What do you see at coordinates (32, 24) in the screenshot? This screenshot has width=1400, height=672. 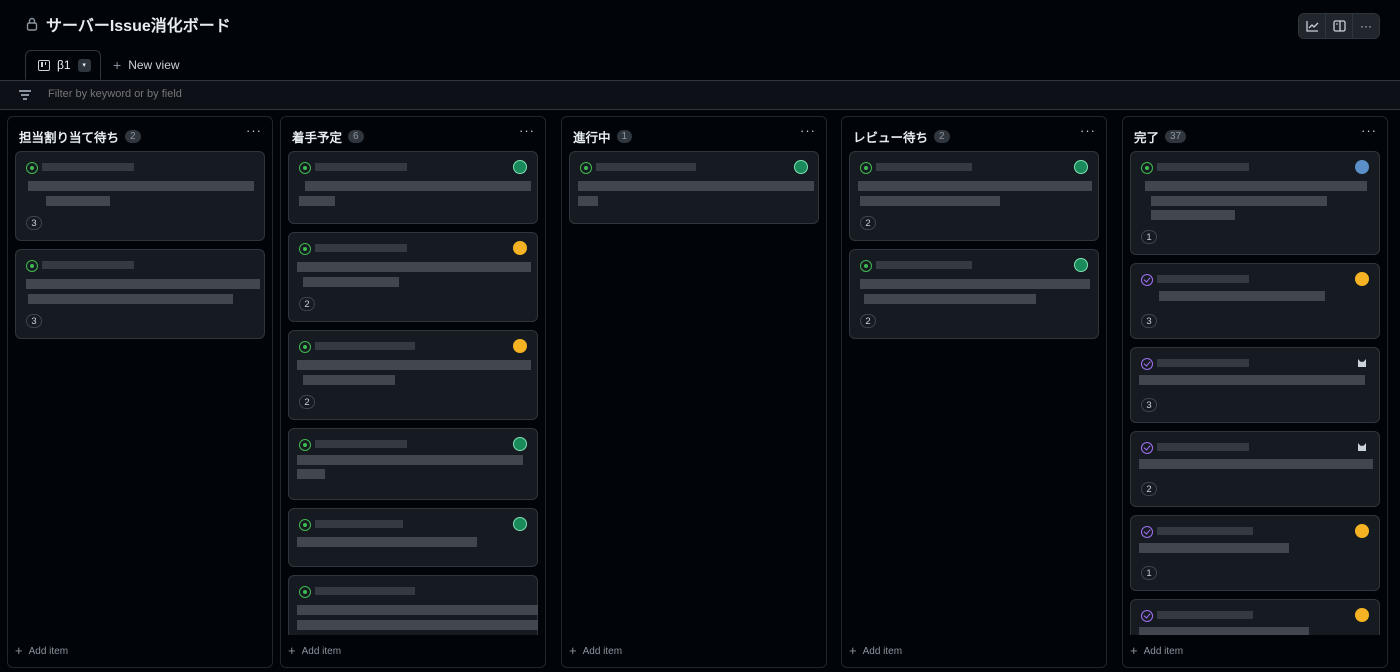 I see `lock-icon` at bounding box center [32, 24].